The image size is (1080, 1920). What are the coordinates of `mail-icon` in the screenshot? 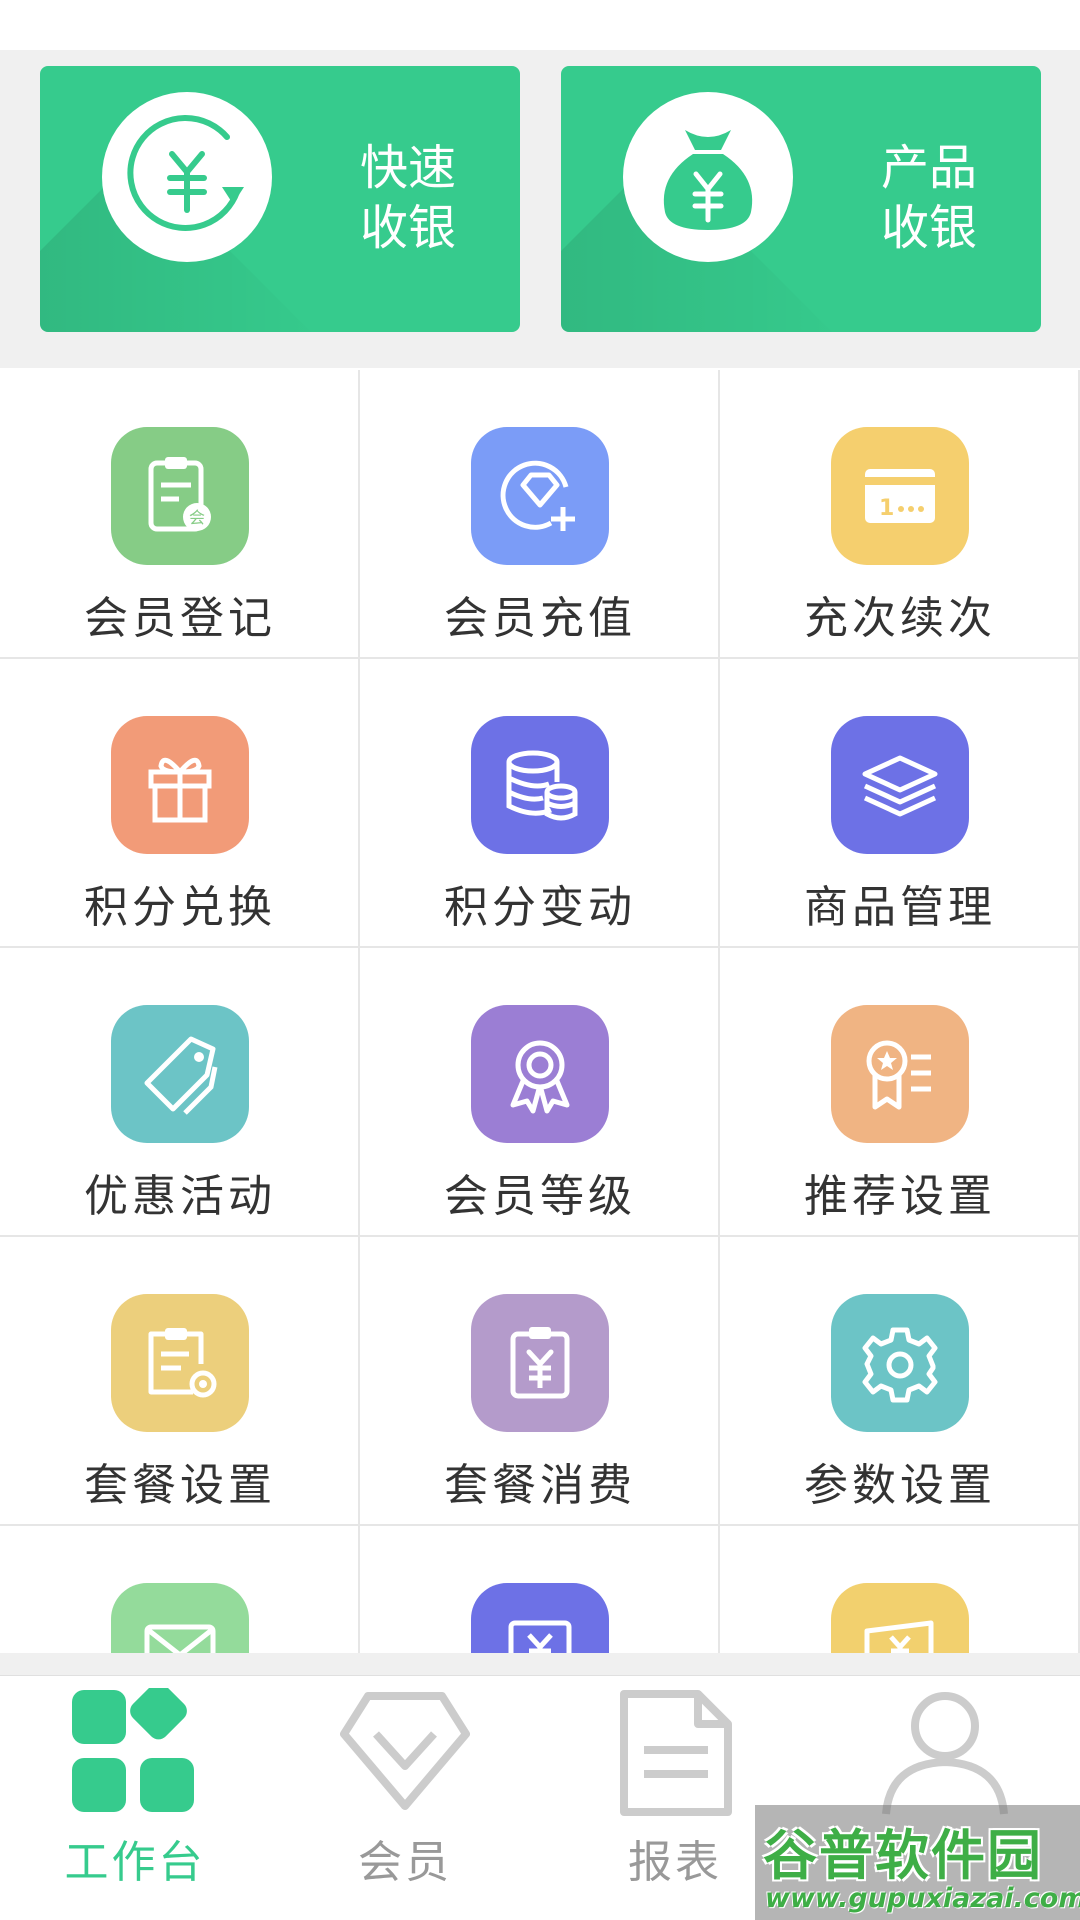 It's located at (180, 1618).